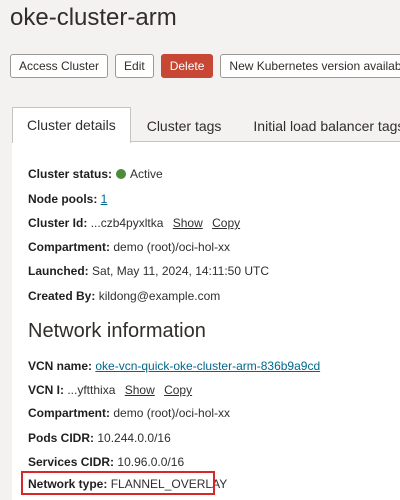 This screenshot has height=500, width=400. Describe the element at coordinates (59, 66) in the screenshot. I see `access-cluster-button: Access Cluster` at that location.